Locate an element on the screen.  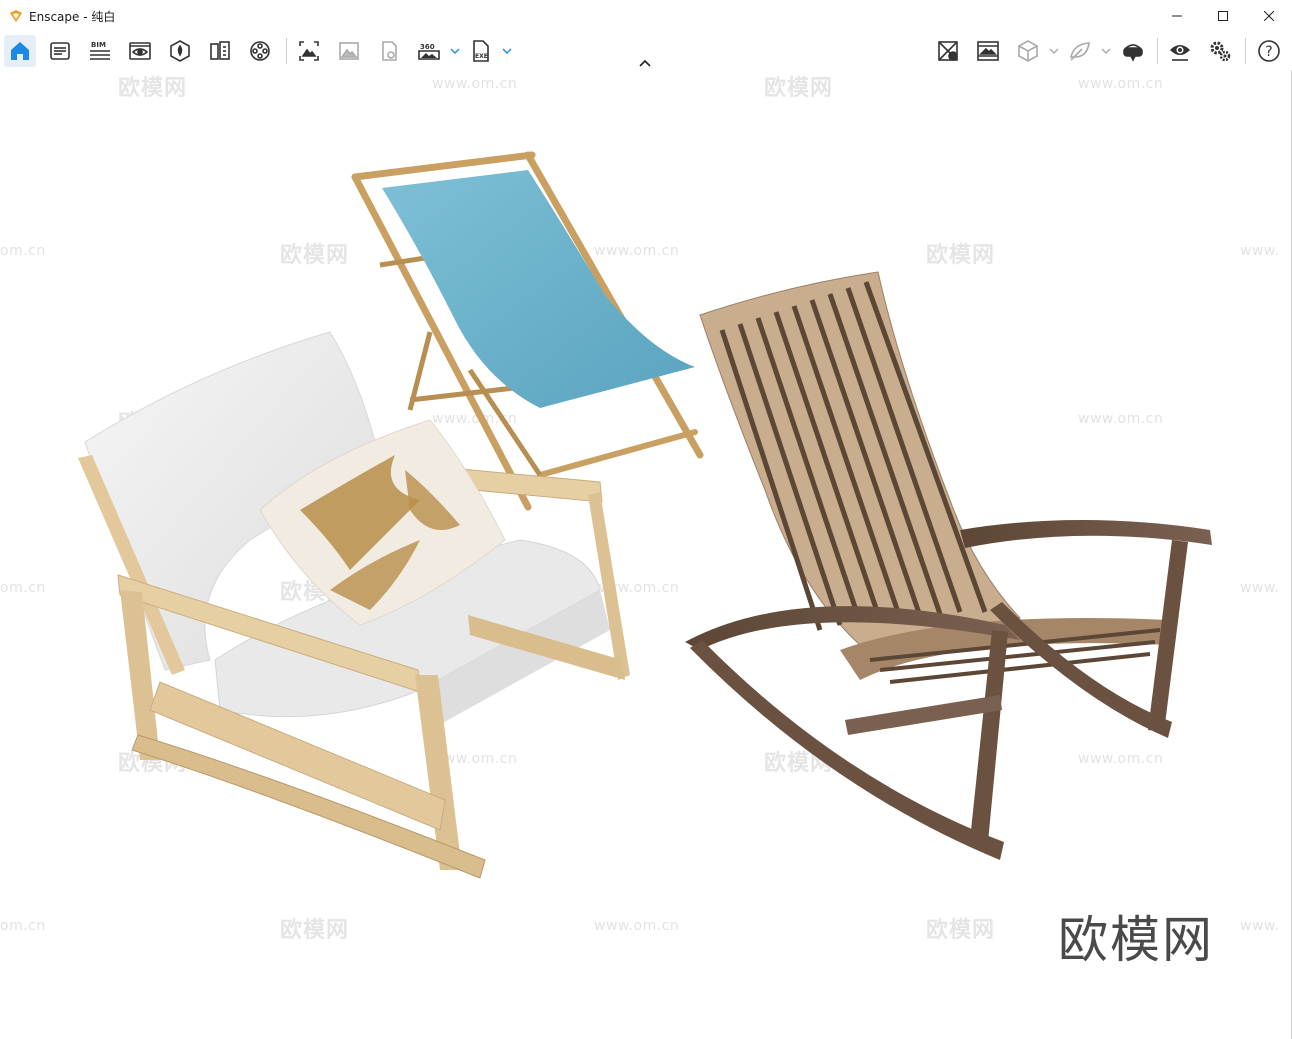
maximize-button is located at coordinates (1223, 16).